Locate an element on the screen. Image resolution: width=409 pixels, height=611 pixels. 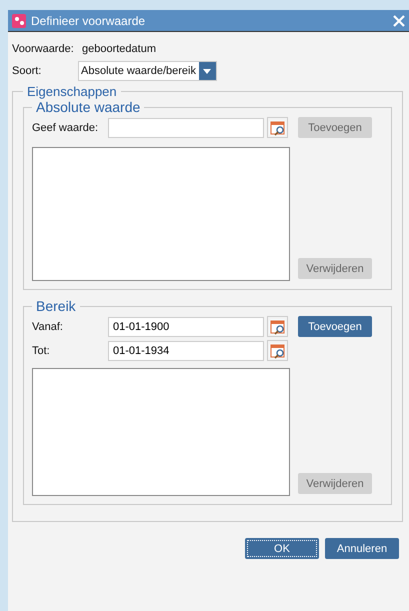
close-icon is located at coordinates (399, 20).